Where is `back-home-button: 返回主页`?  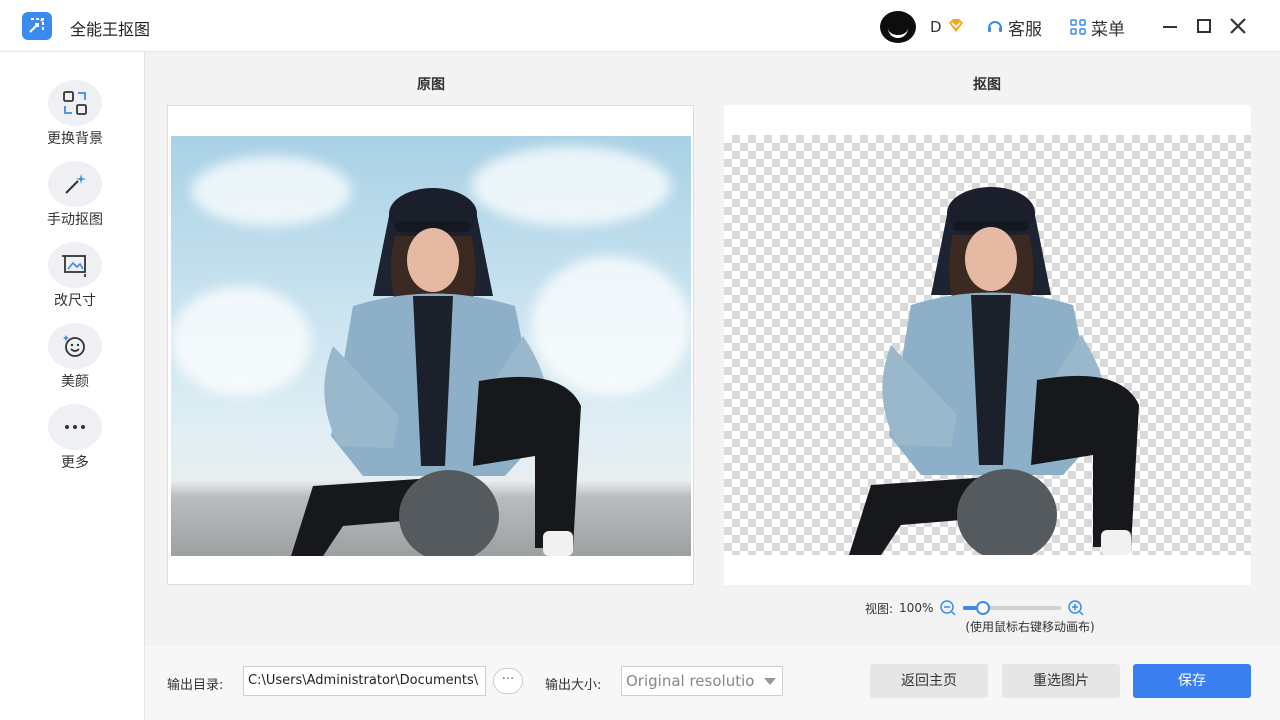 back-home-button: 返回主页 is located at coordinates (929, 681).